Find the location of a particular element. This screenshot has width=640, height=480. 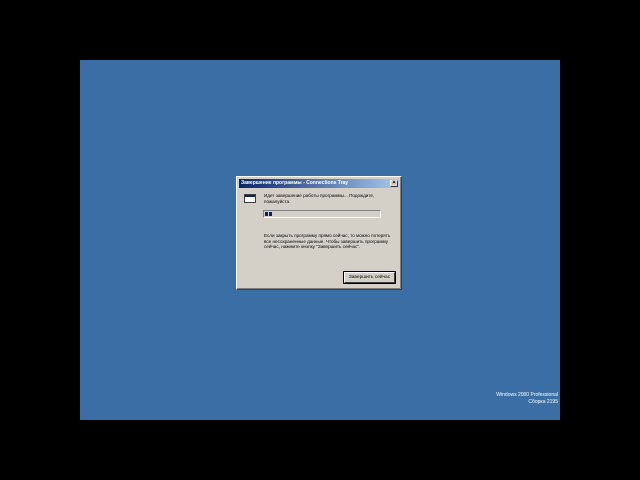

shutdown-progress-bar is located at coordinates (322, 214).